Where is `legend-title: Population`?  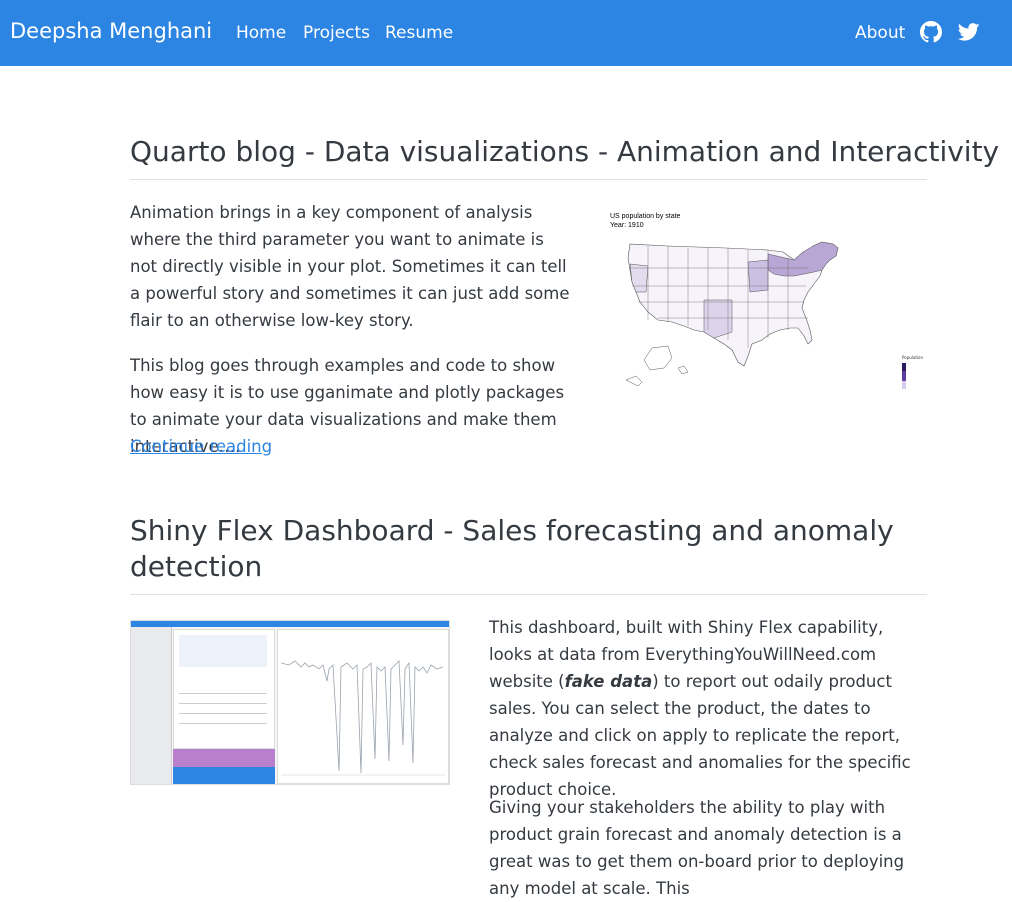 legend-title: Population is located at coordinates (913, 357).